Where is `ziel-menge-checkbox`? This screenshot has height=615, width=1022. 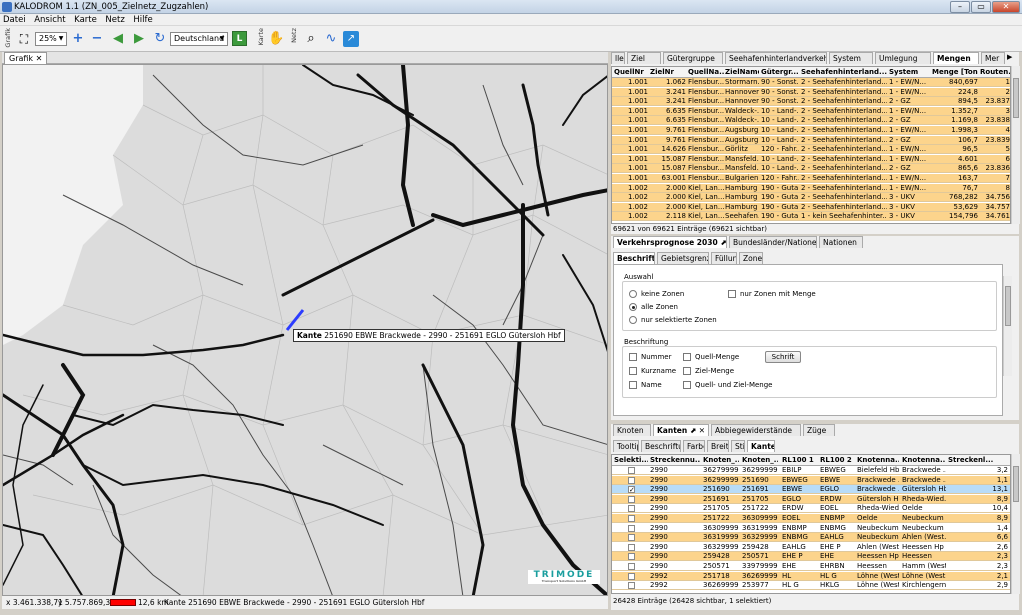
ziel-menge-checkbox is located at coordinates (687, 371).